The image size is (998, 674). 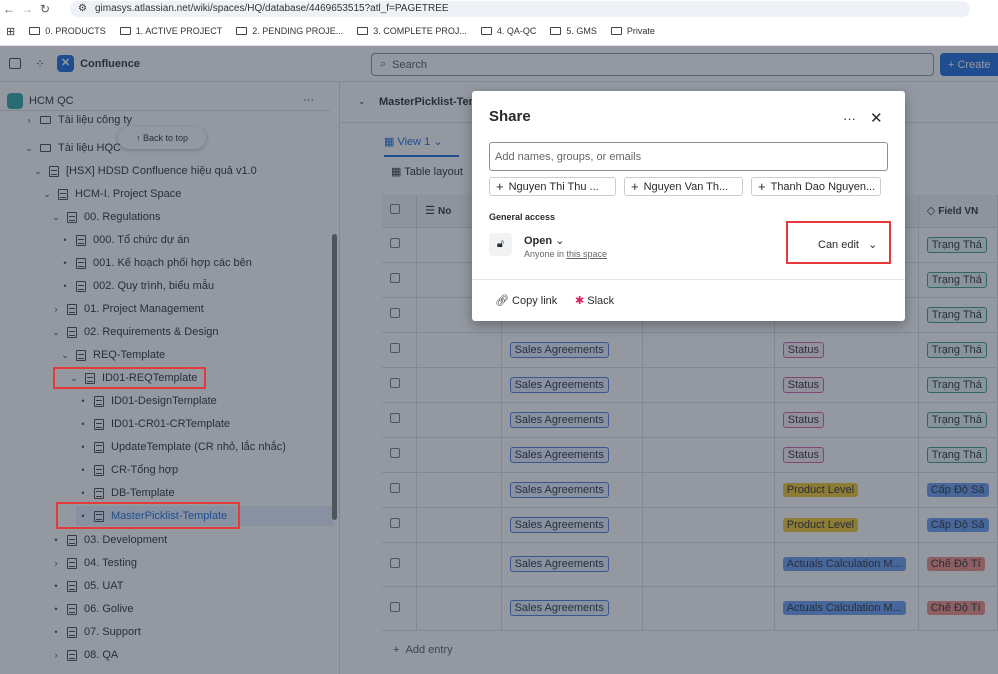 I want to click on bookmark-folder: 1. ACTIVE PROJECT, so click(x=170, y=31).